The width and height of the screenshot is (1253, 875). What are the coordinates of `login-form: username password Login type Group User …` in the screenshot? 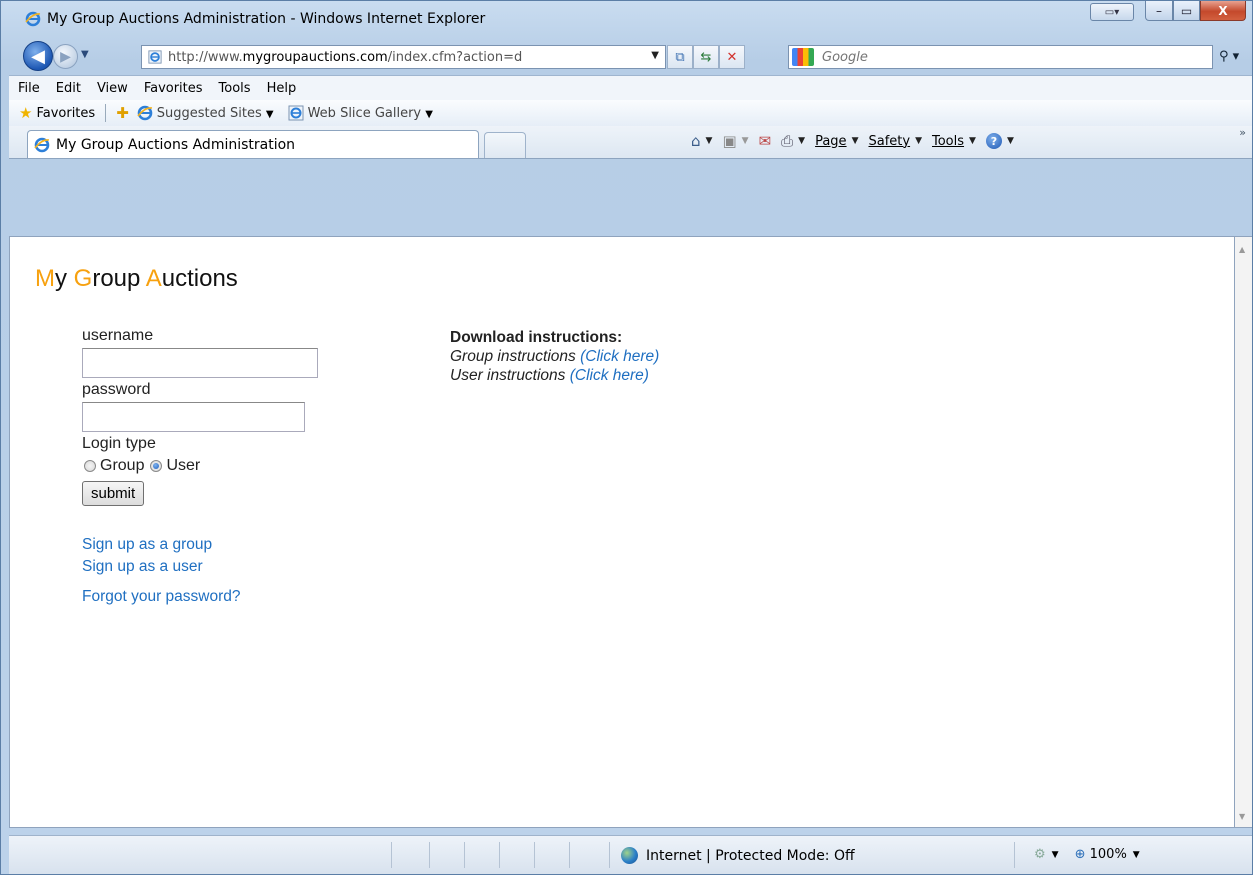 It's located at (200, 467).